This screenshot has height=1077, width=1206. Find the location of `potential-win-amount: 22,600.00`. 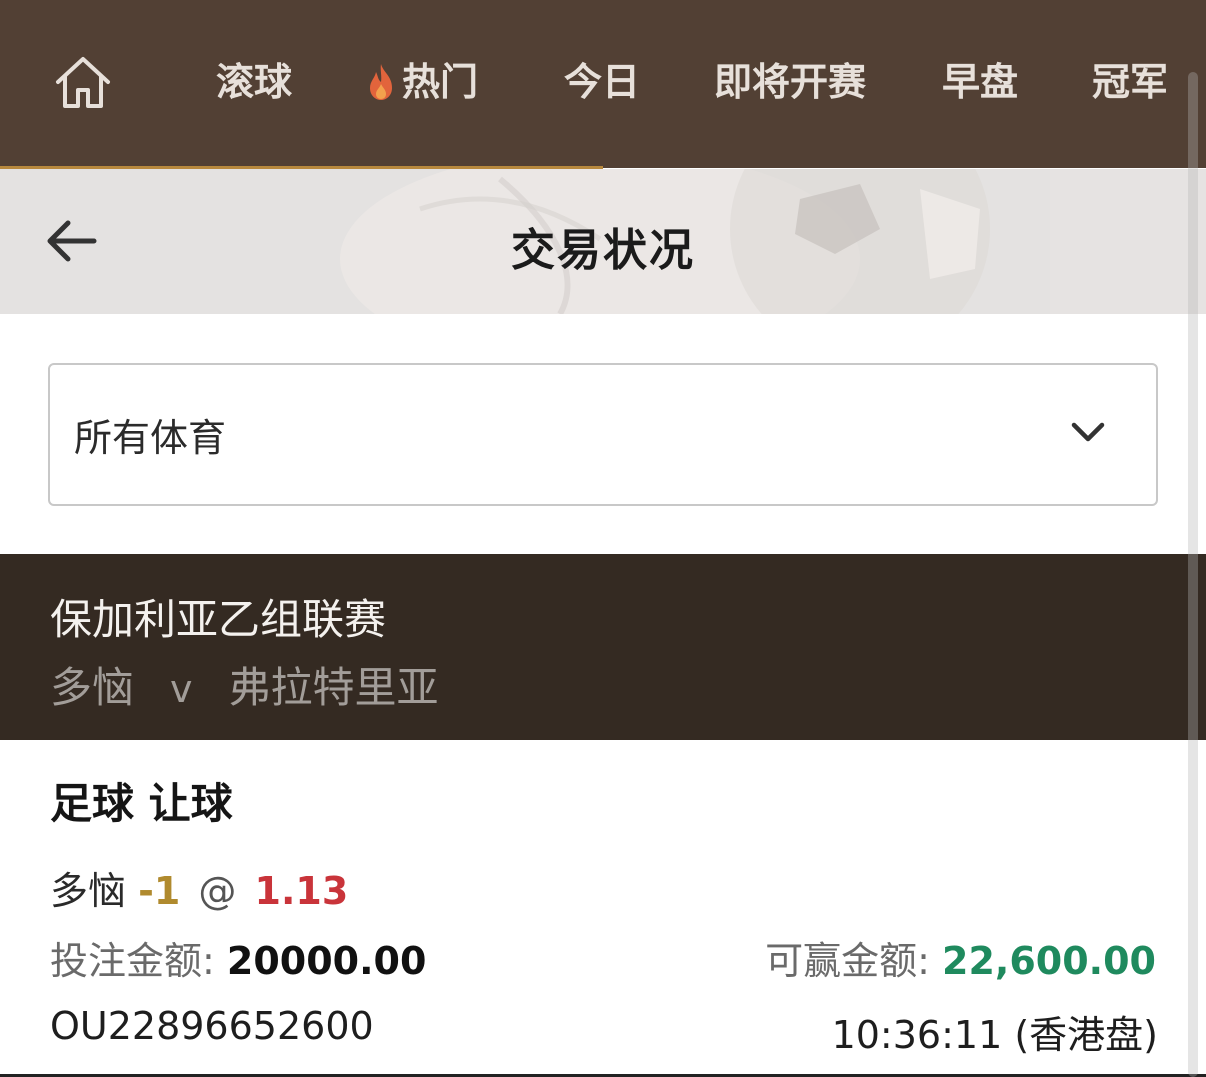

potential-win-amount: 22,600.00 is located at coordinates (1049, 961).